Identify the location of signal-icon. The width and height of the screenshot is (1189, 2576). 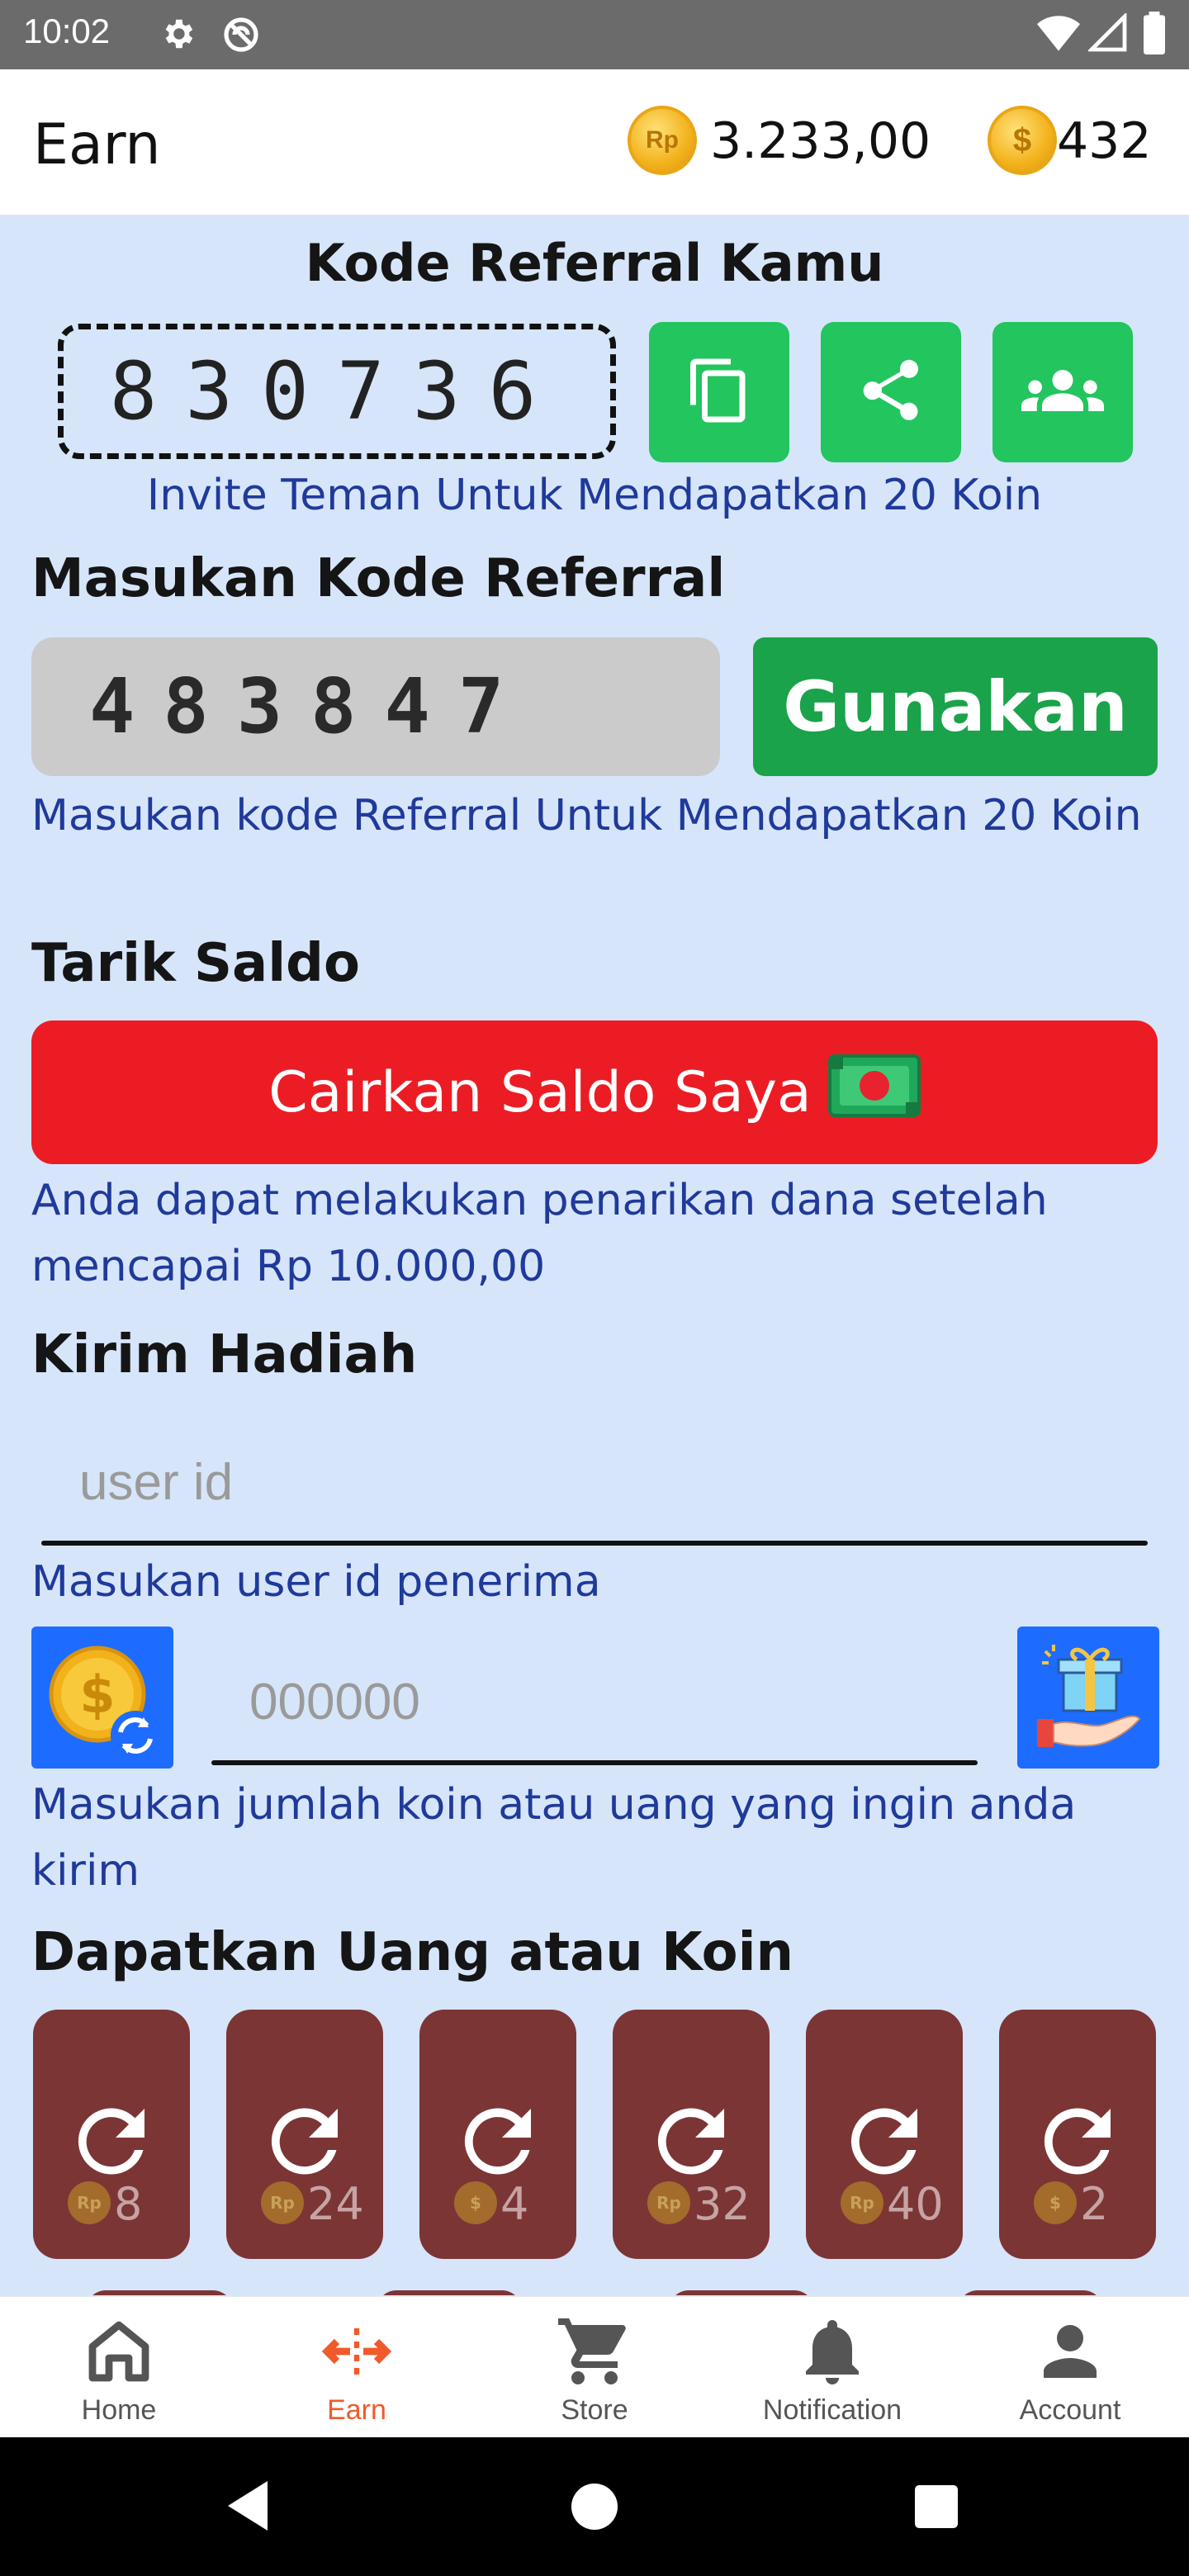
(1107, 34).